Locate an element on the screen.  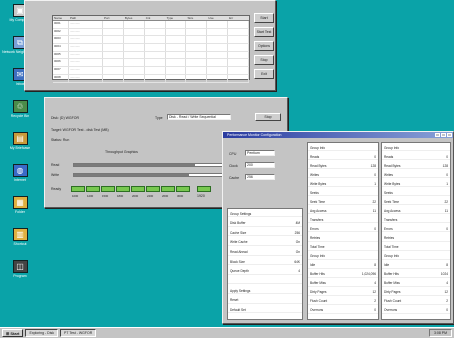
column-header: Size is located at coordinates (197, 18).